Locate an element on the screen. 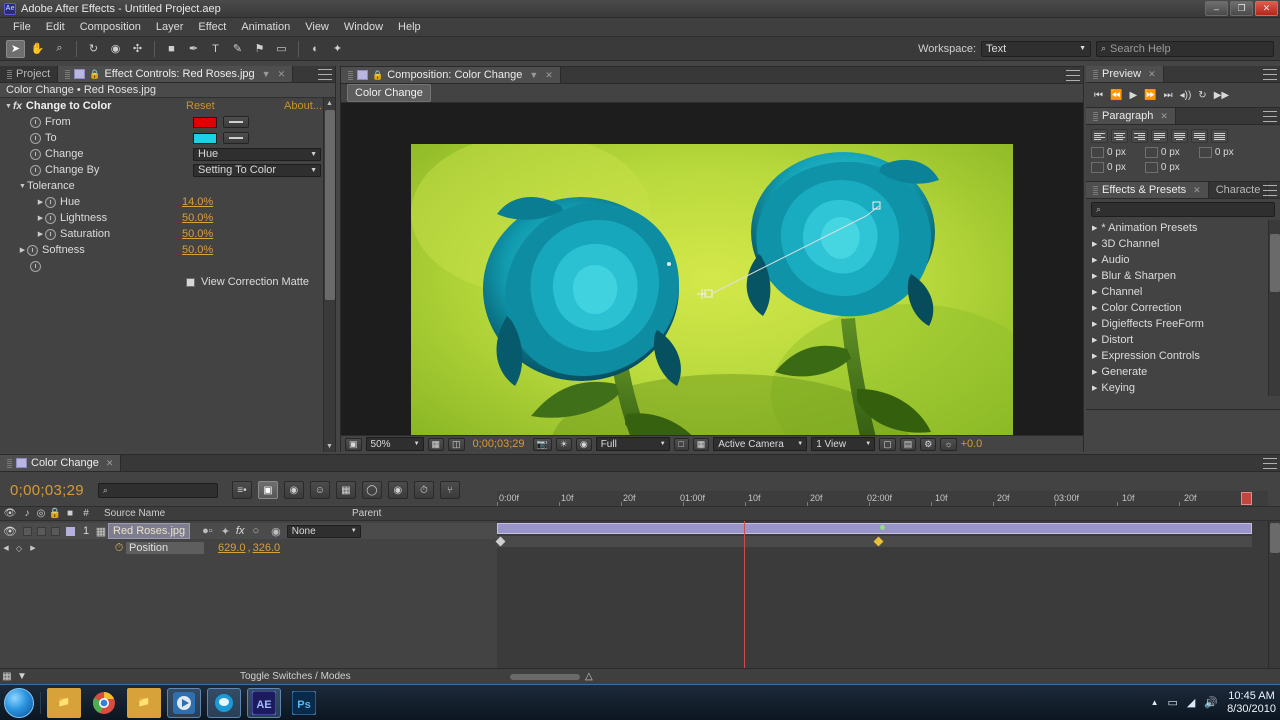 The height and width of the screenshot is (720, 1280). search-help-input: ⌕ Search Help is located at coordinates (1185, 48).